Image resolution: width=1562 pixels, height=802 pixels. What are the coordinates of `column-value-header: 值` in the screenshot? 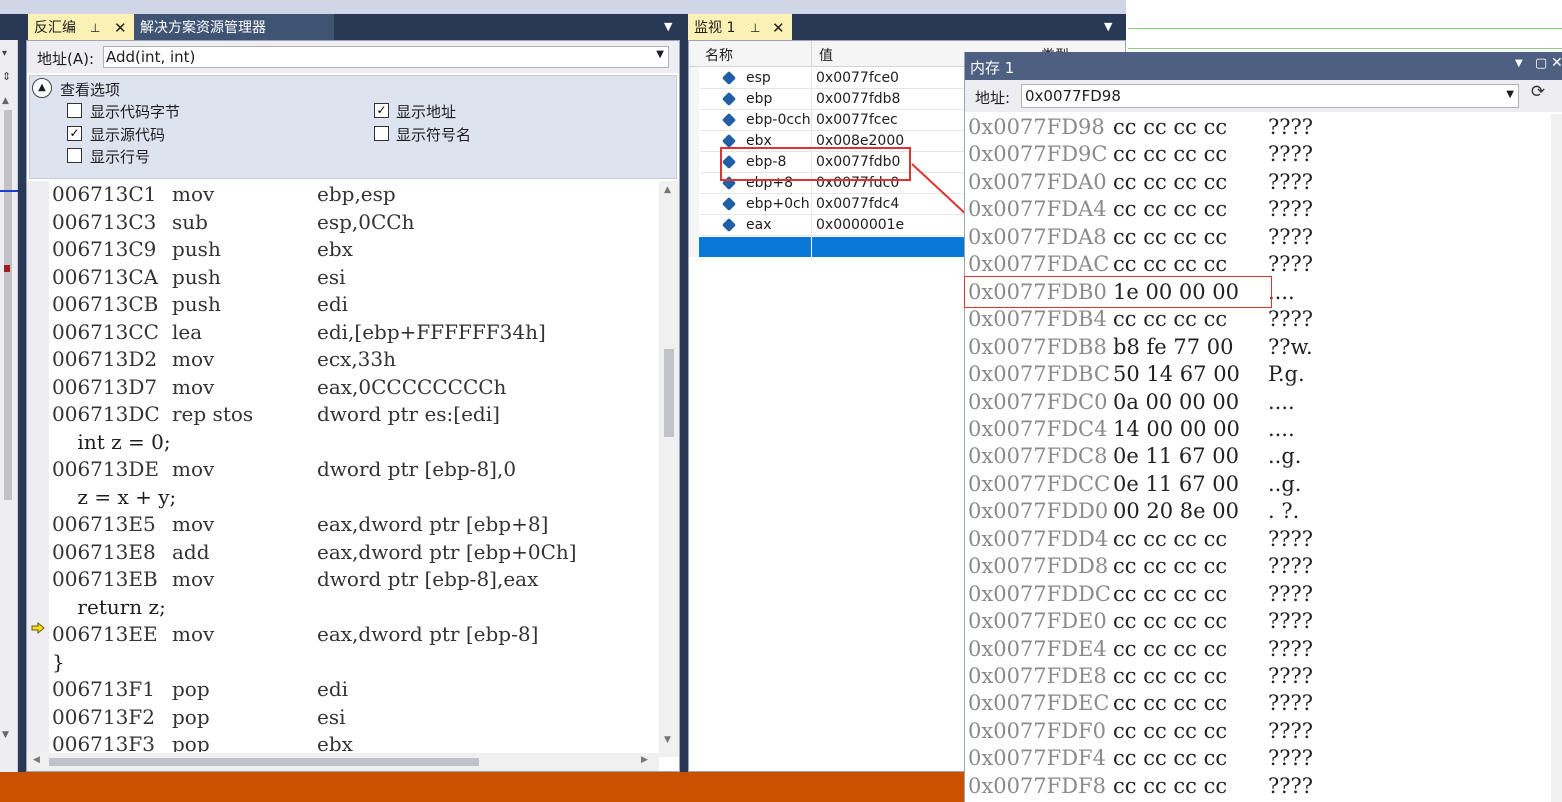 It's located at (826, 55).